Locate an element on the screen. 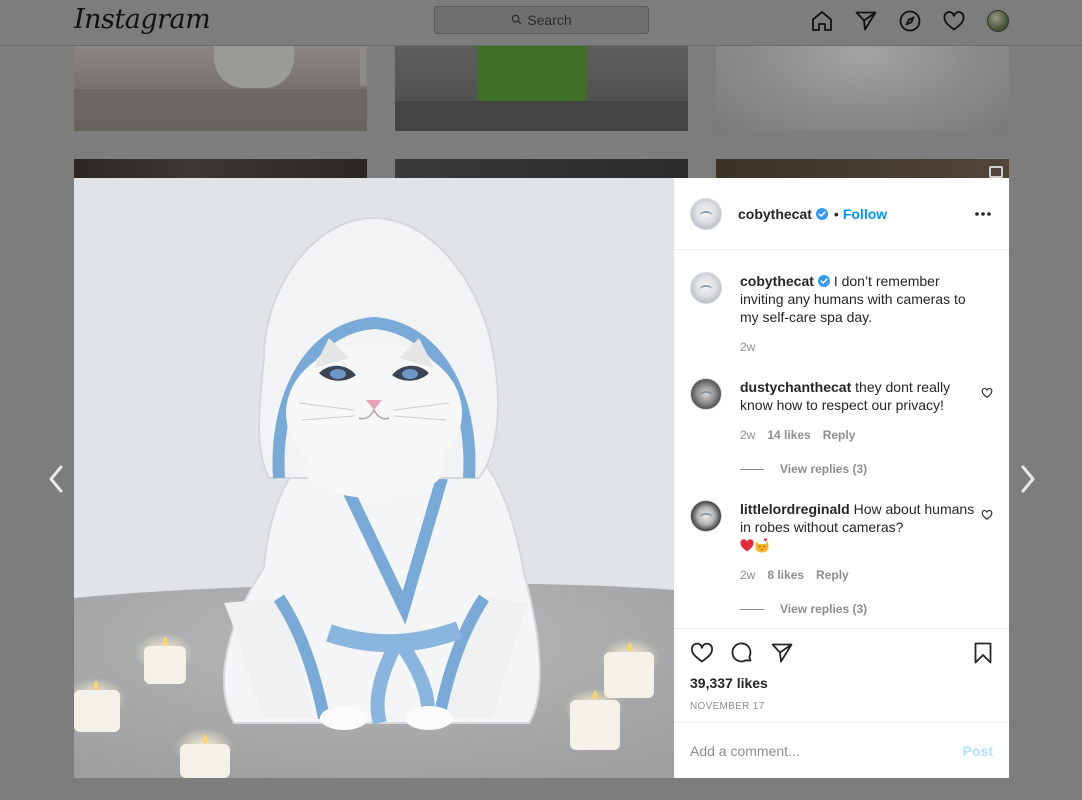  thumbnail-sofa is located at coordinates (220, 104).